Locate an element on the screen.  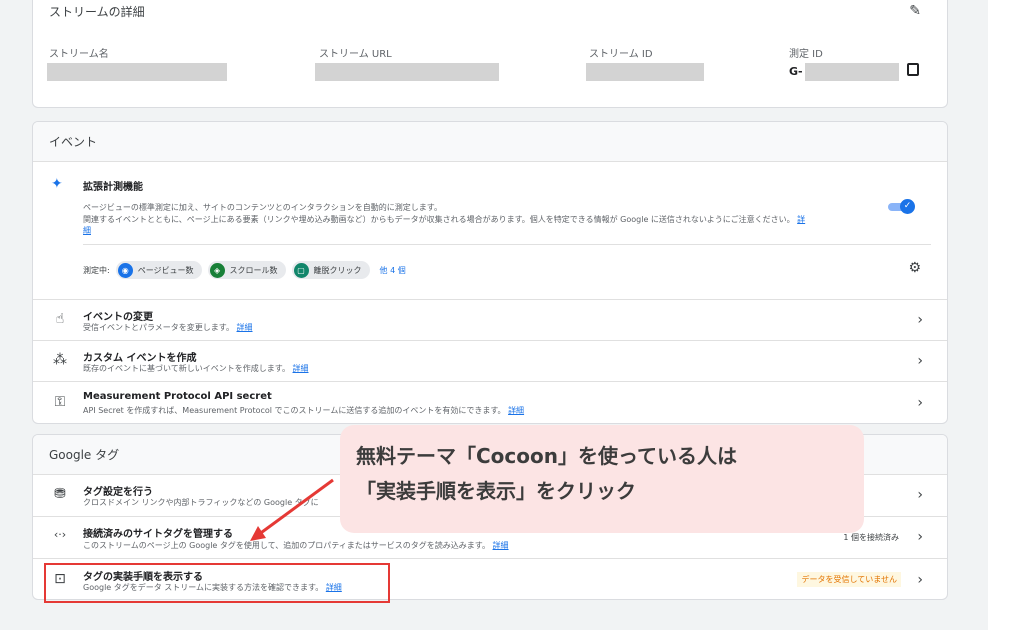
no-data-badge: データを受信していません is located at coordinates (849, 579).